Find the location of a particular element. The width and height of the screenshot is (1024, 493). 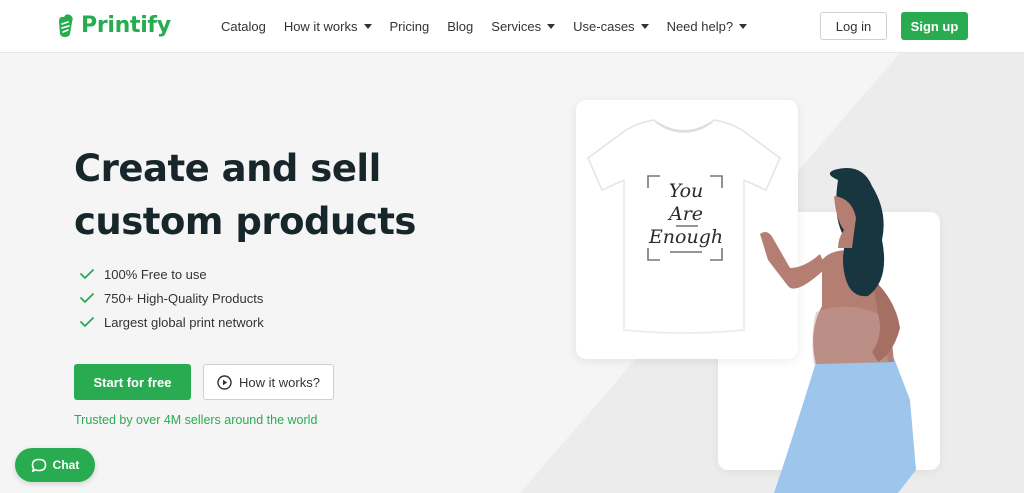

feature-label: 100% Free to use is located at coordinates (155, 274).